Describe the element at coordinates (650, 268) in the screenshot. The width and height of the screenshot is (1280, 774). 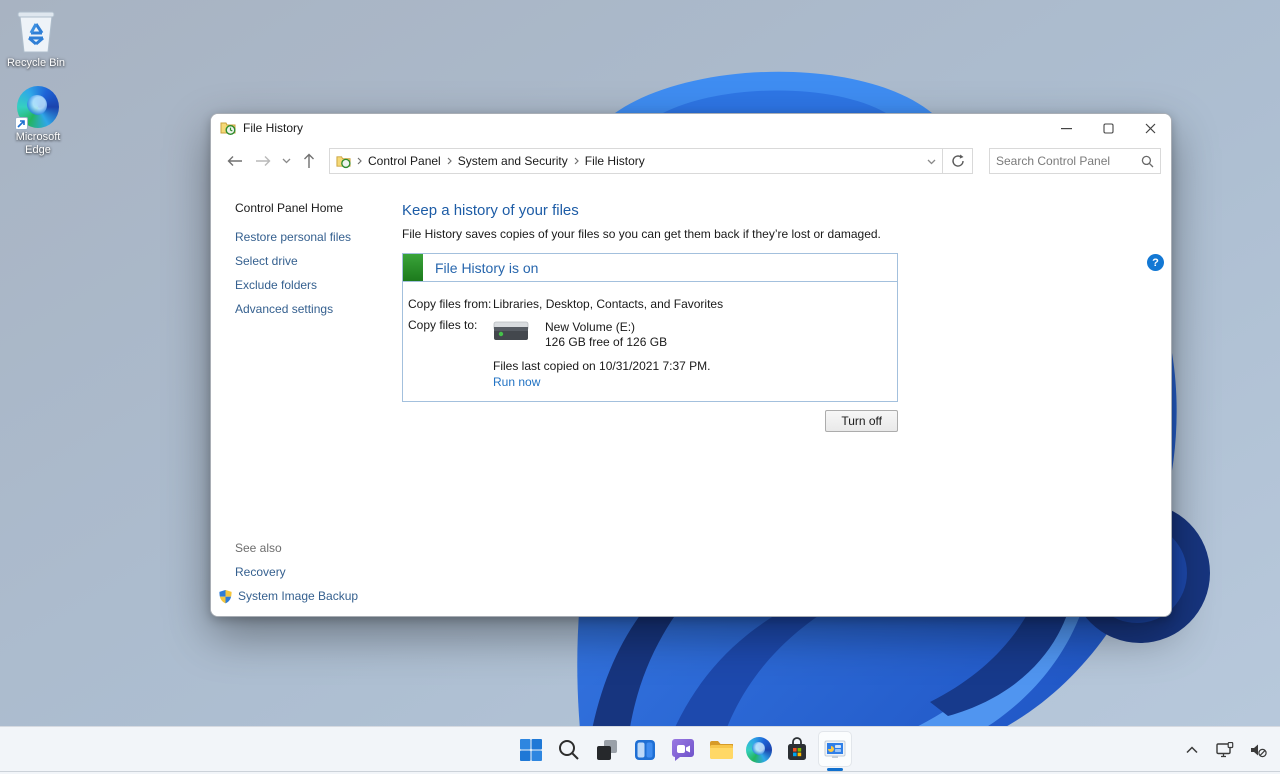
I see `status-header: File History is on` at that location.